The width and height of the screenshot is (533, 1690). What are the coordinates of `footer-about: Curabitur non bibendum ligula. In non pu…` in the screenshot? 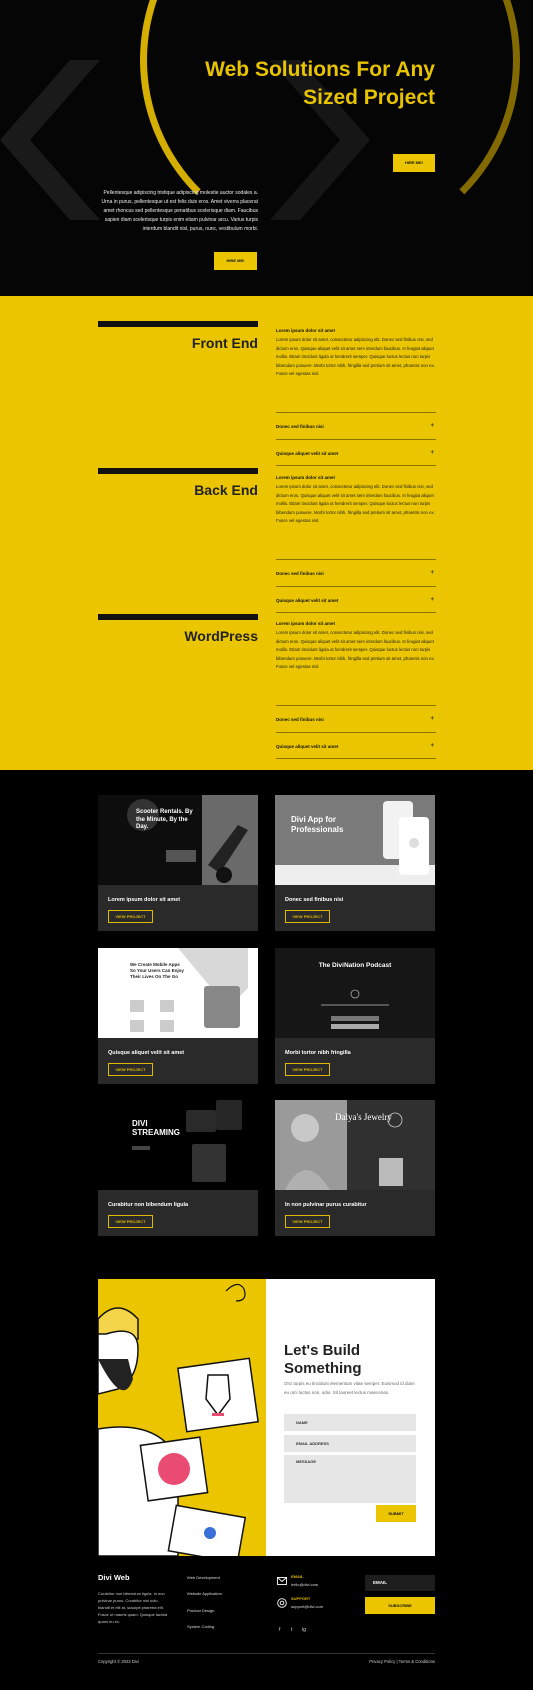 It's located at (133, 1607).